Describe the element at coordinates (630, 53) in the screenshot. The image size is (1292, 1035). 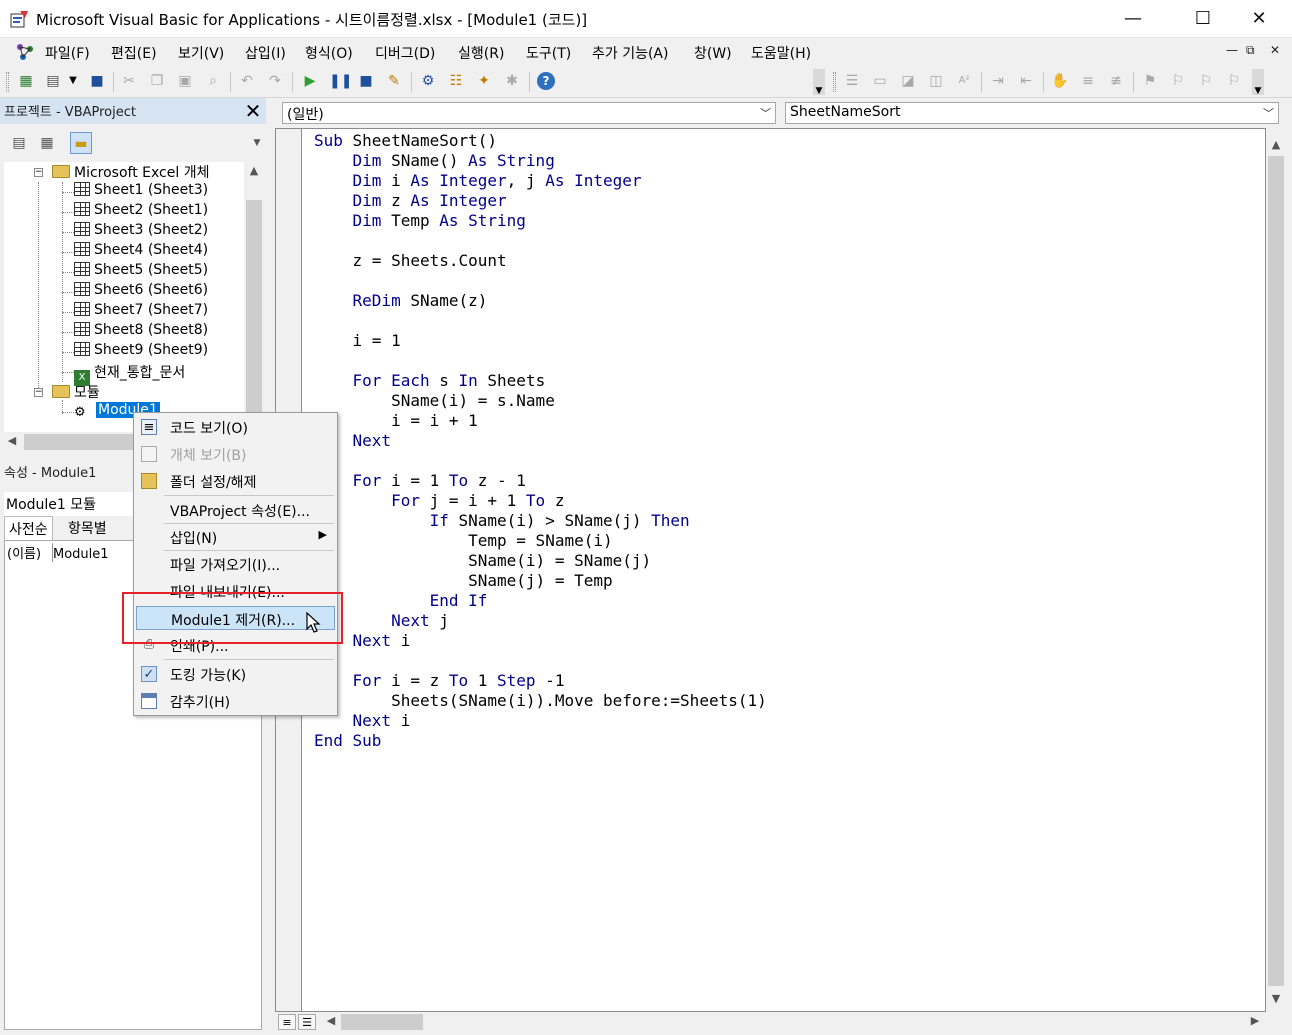
I see `menu-addins: 추가 기능(A)` at that location.